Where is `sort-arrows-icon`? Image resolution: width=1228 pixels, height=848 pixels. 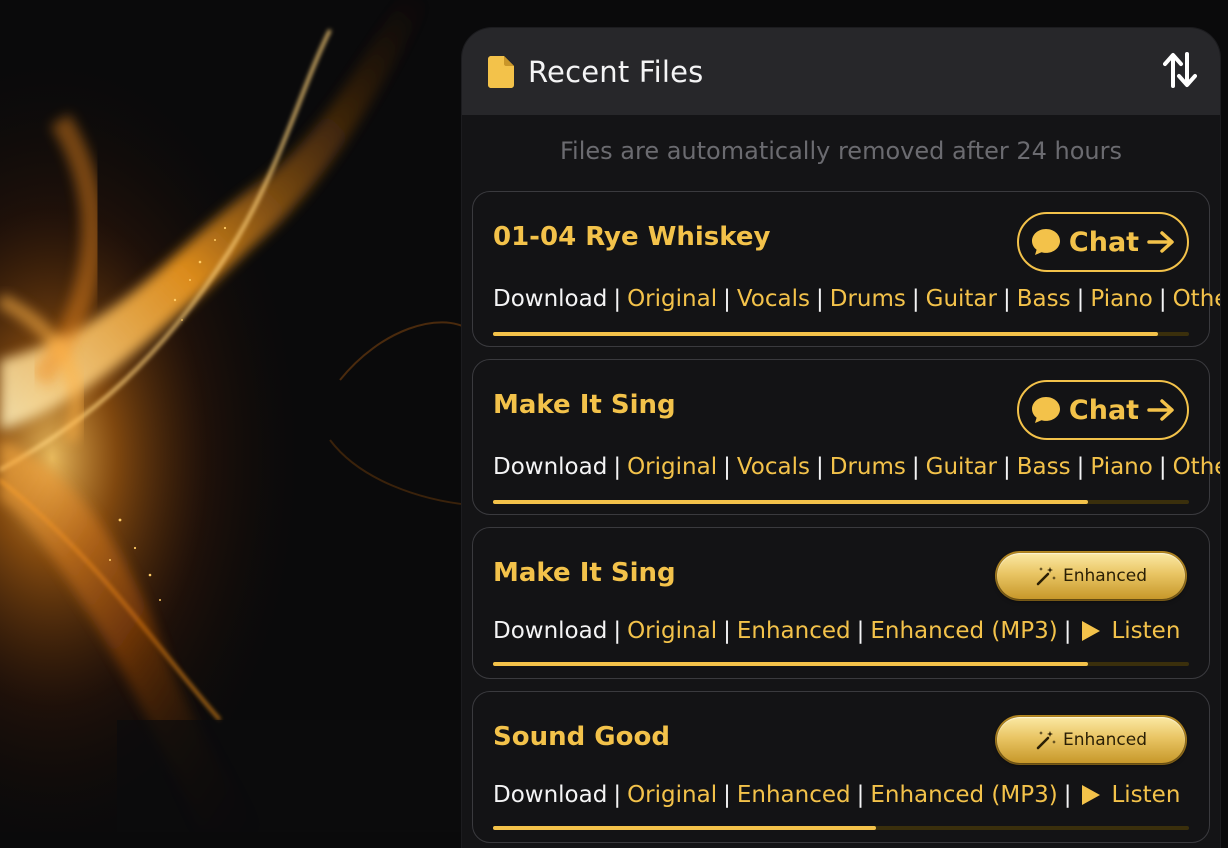 sort-arrows-icon is located at coordinates (1180, 70).